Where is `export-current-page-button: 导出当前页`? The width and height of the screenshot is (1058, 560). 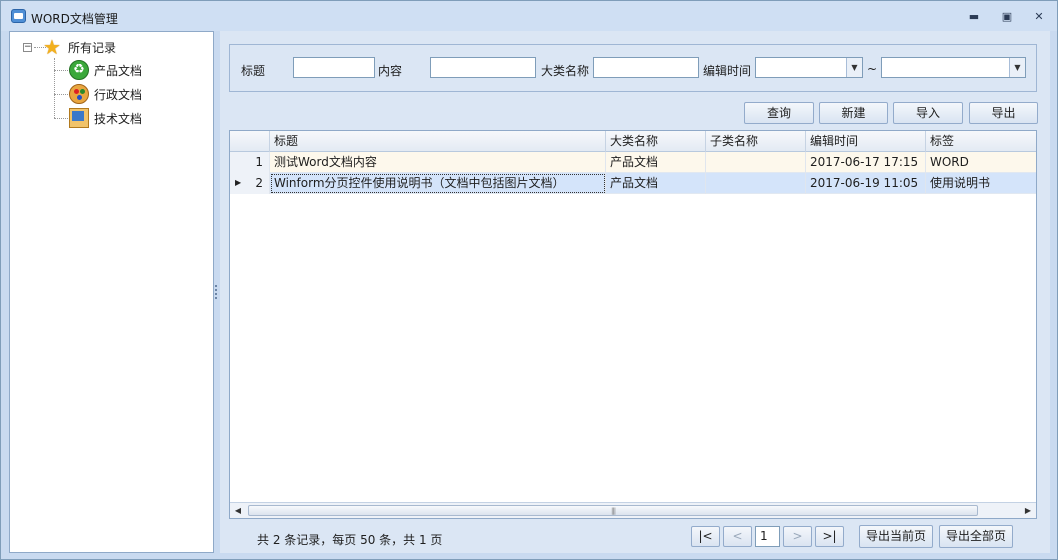
export-current-page-button: 导出当前页 is located at coordinates (896, 536).